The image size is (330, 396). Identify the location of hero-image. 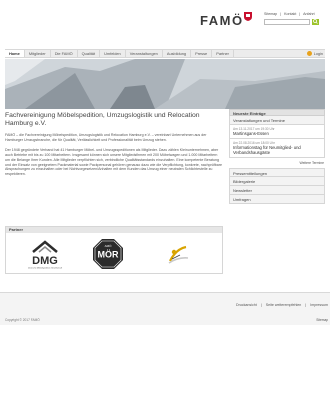
(165, 84).